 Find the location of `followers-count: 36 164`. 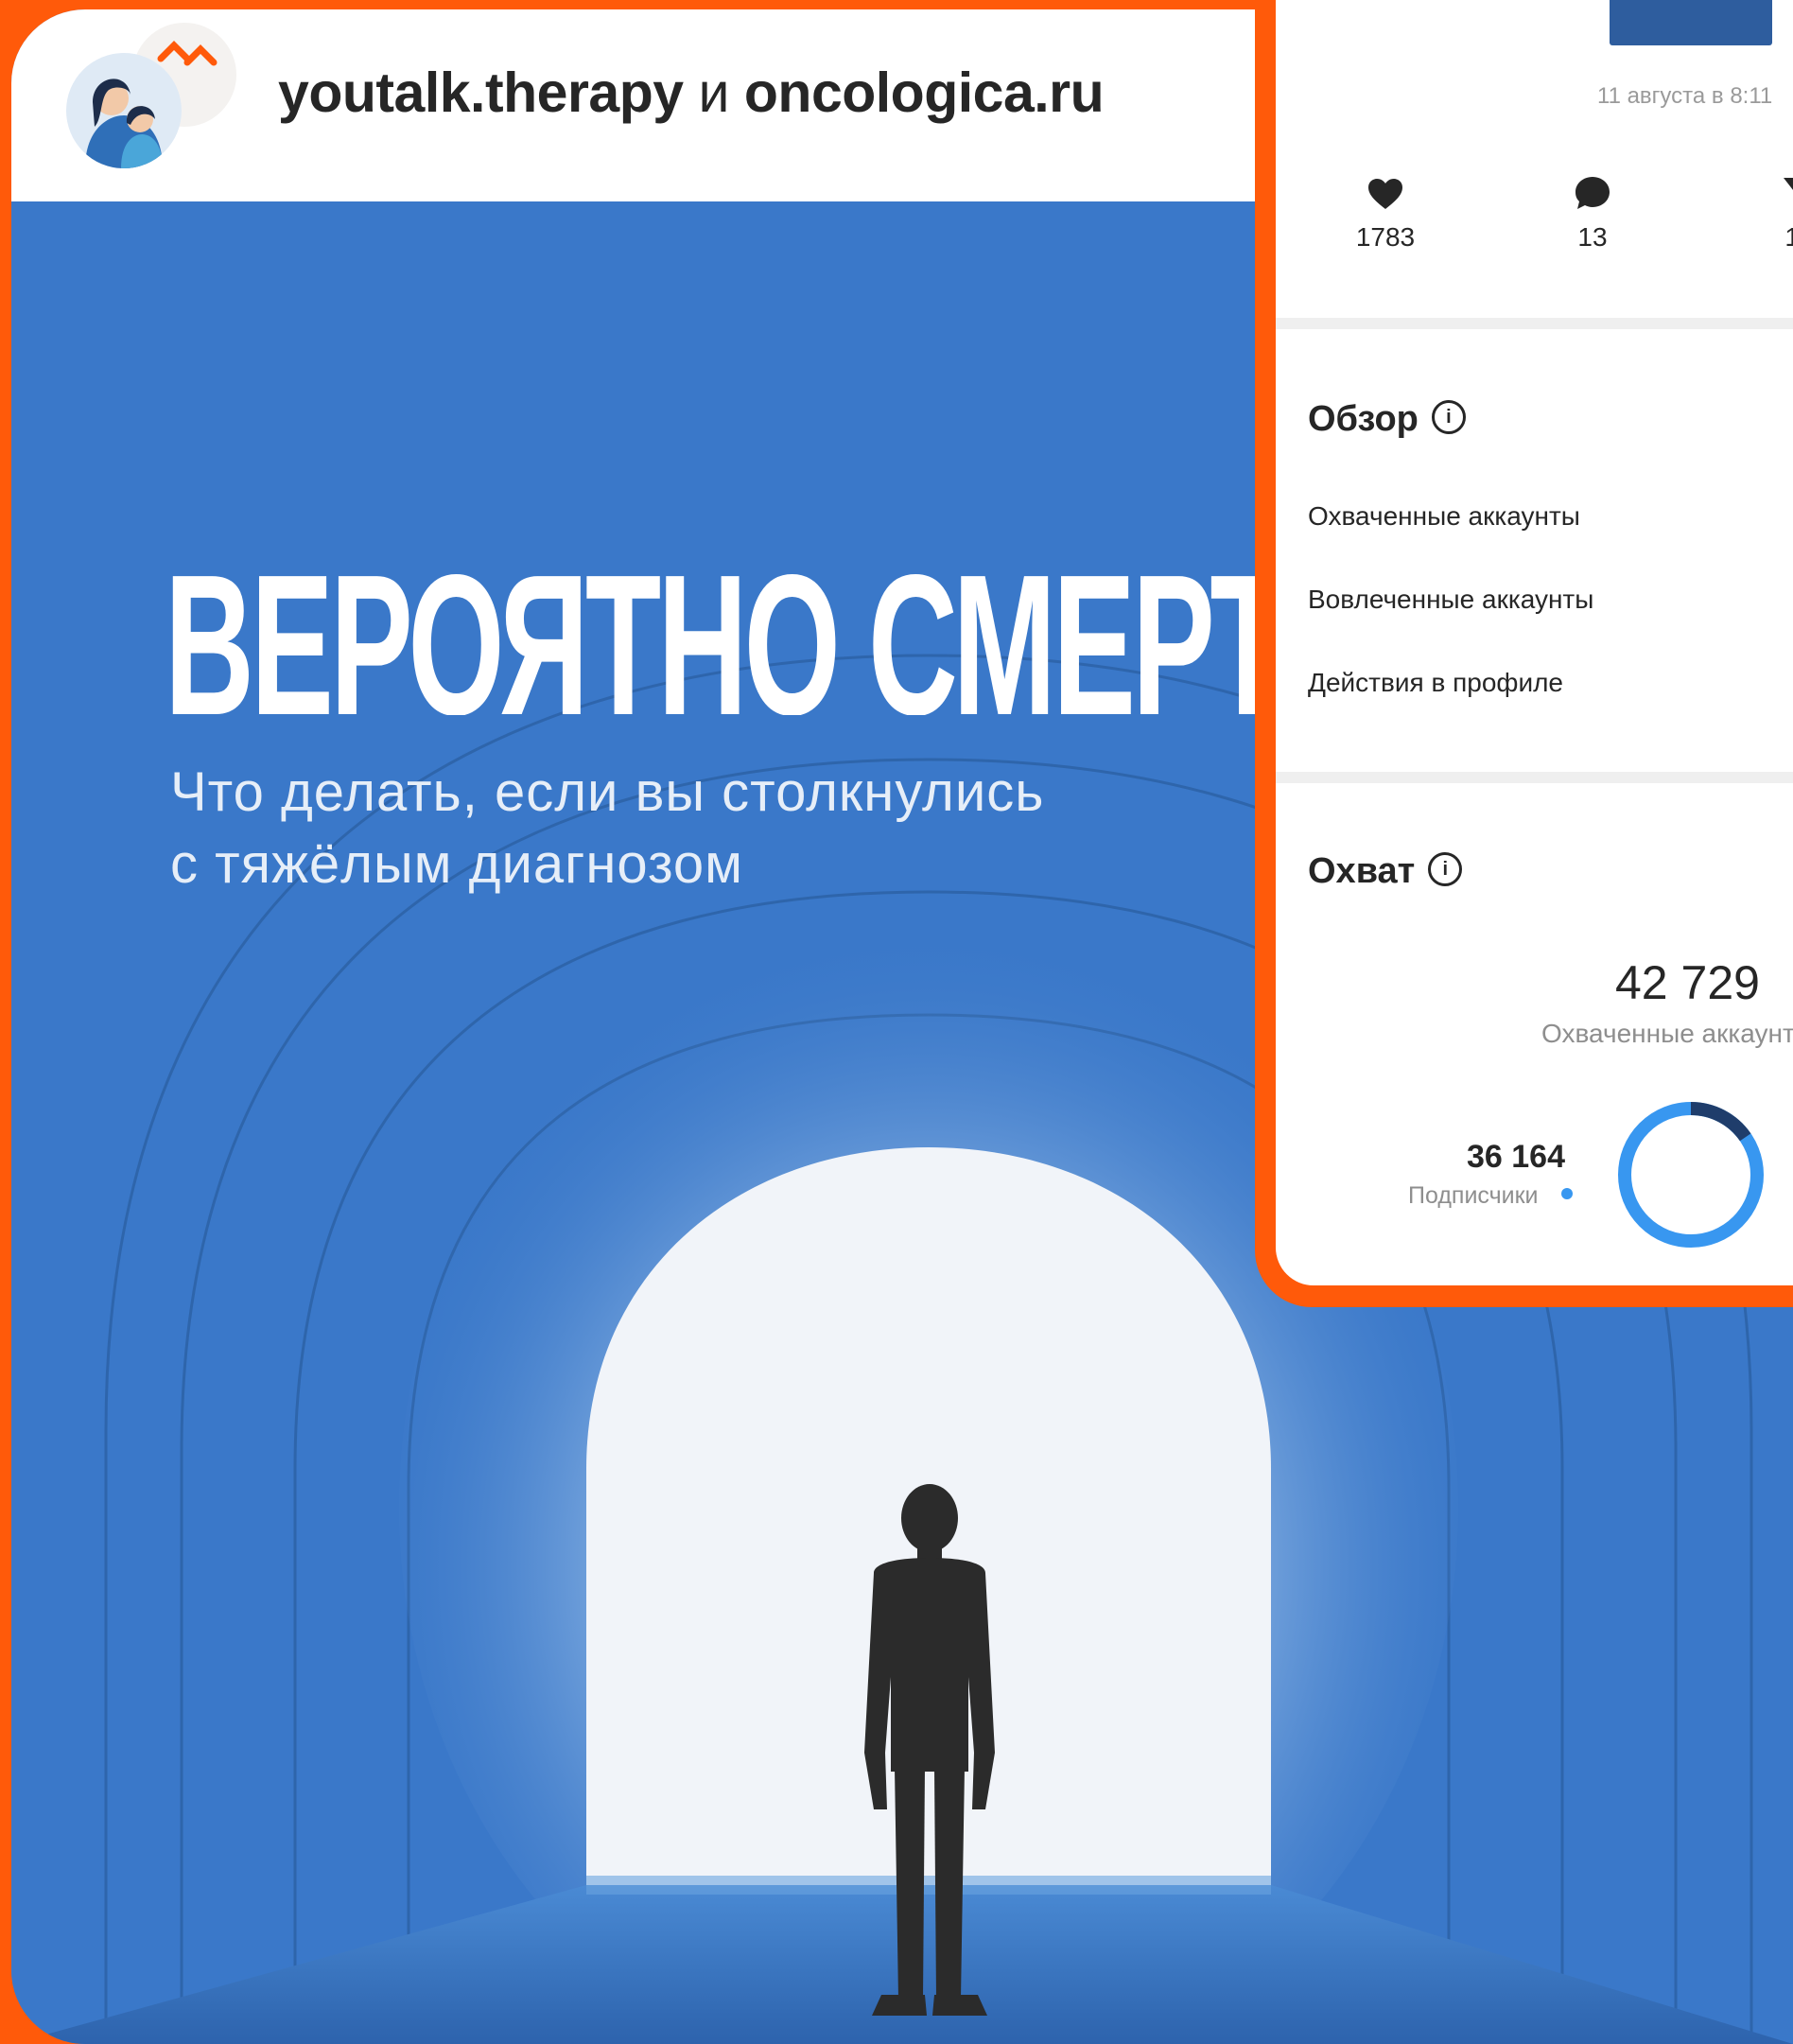

followers-count: 36 164 is located at coordinates (1516, 1157).